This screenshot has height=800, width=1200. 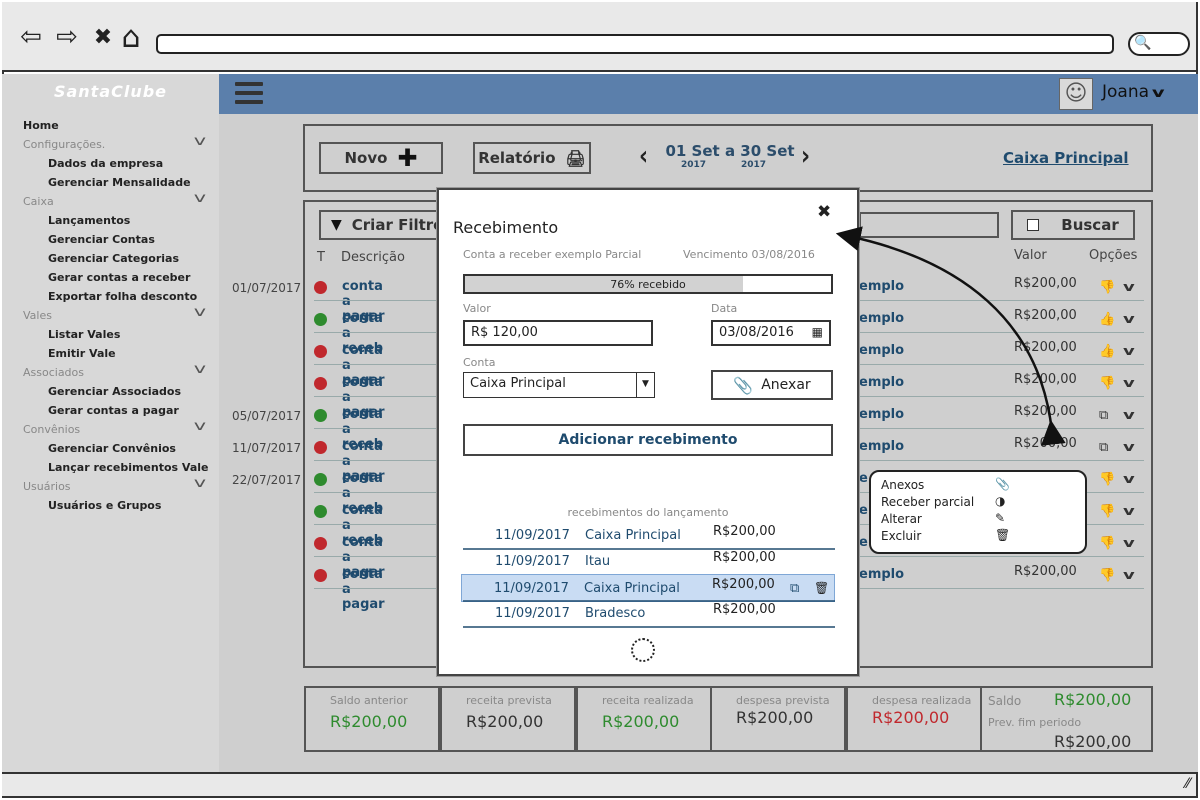 I want to click on sidebar-item: Gerenciar Convênios, so click(x=112, y=448).